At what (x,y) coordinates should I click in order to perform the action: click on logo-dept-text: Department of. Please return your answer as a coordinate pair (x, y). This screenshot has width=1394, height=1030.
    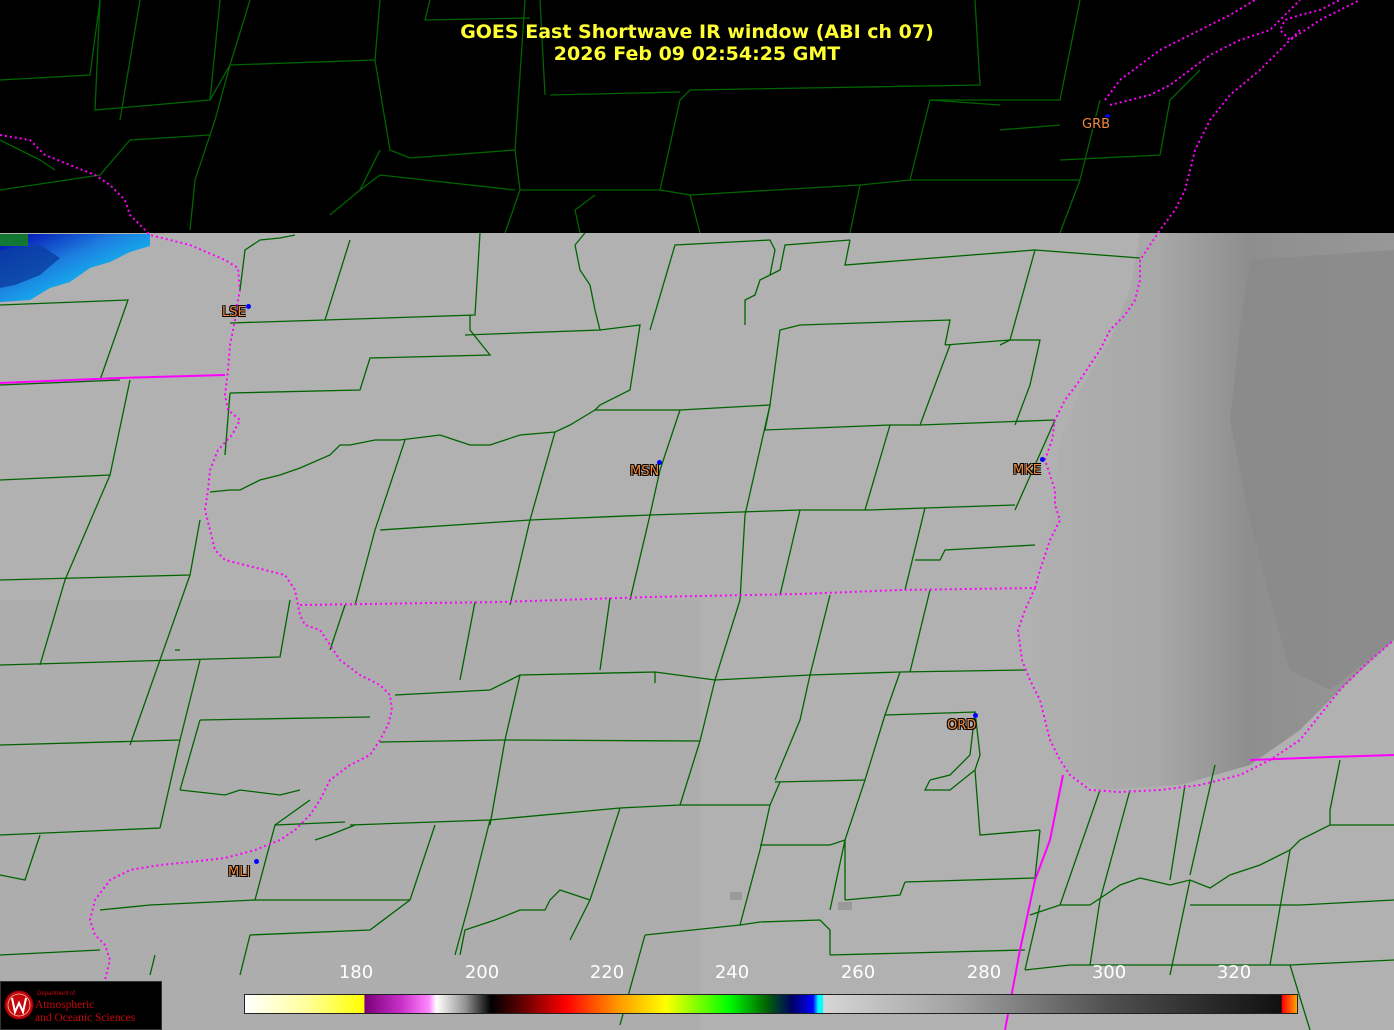
    Looking at the image, I should click on (56, 994).